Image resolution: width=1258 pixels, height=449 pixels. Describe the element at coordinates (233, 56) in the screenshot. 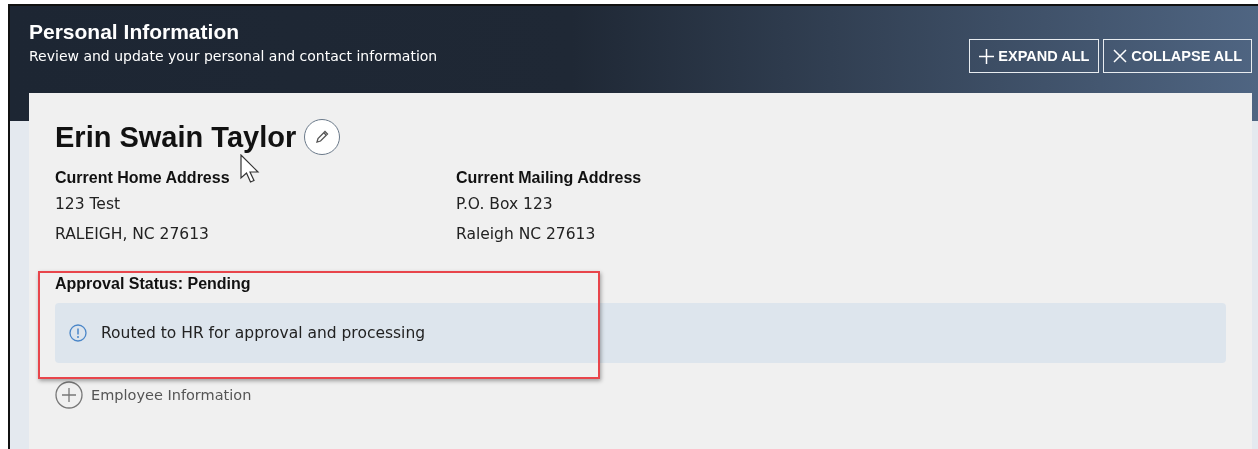

I see `page-subtitle: Review and update your personal and contact information` at that location.